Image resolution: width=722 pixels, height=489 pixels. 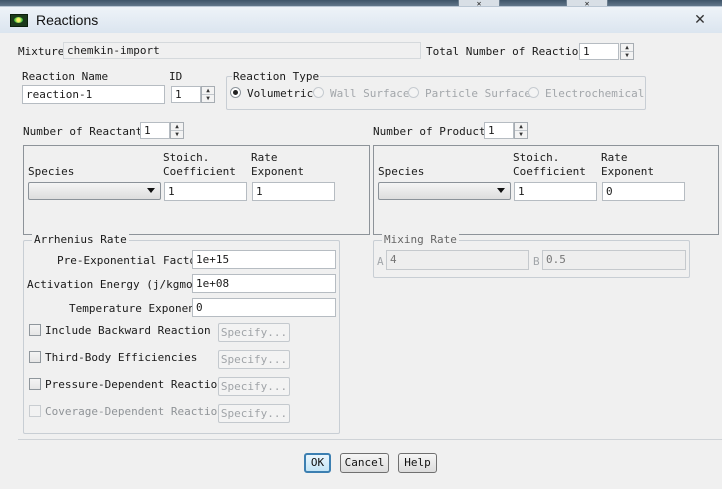 I want to click on mixing-rate-b-label: B, so click(x=536, y=261).